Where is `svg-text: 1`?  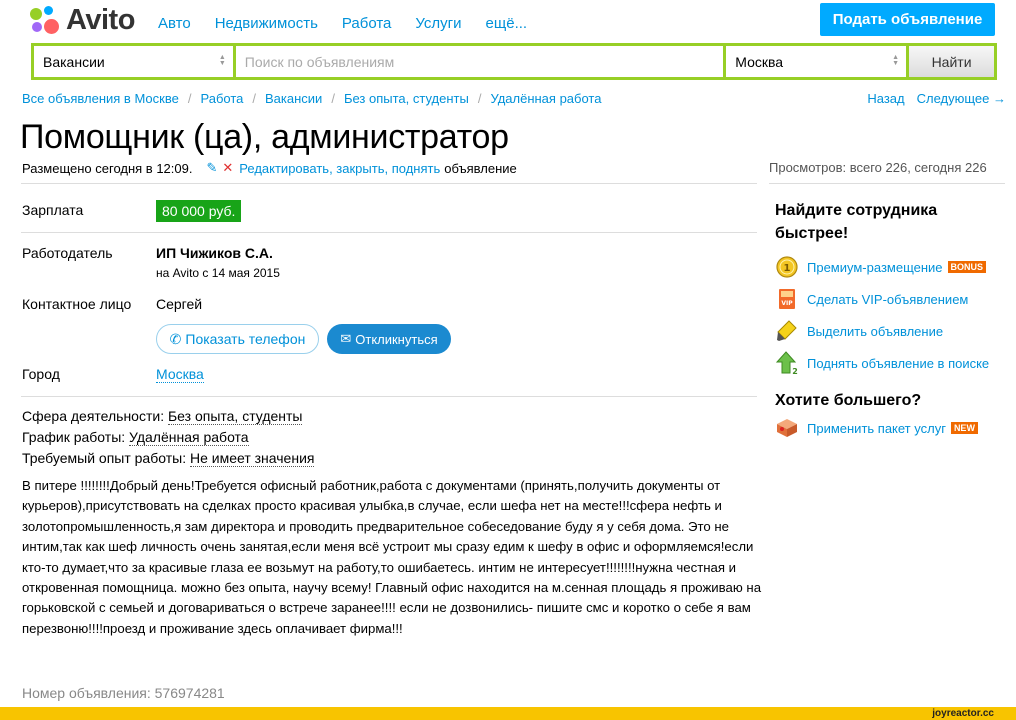 svg-text: 1 is located at coordinates (787, 268).